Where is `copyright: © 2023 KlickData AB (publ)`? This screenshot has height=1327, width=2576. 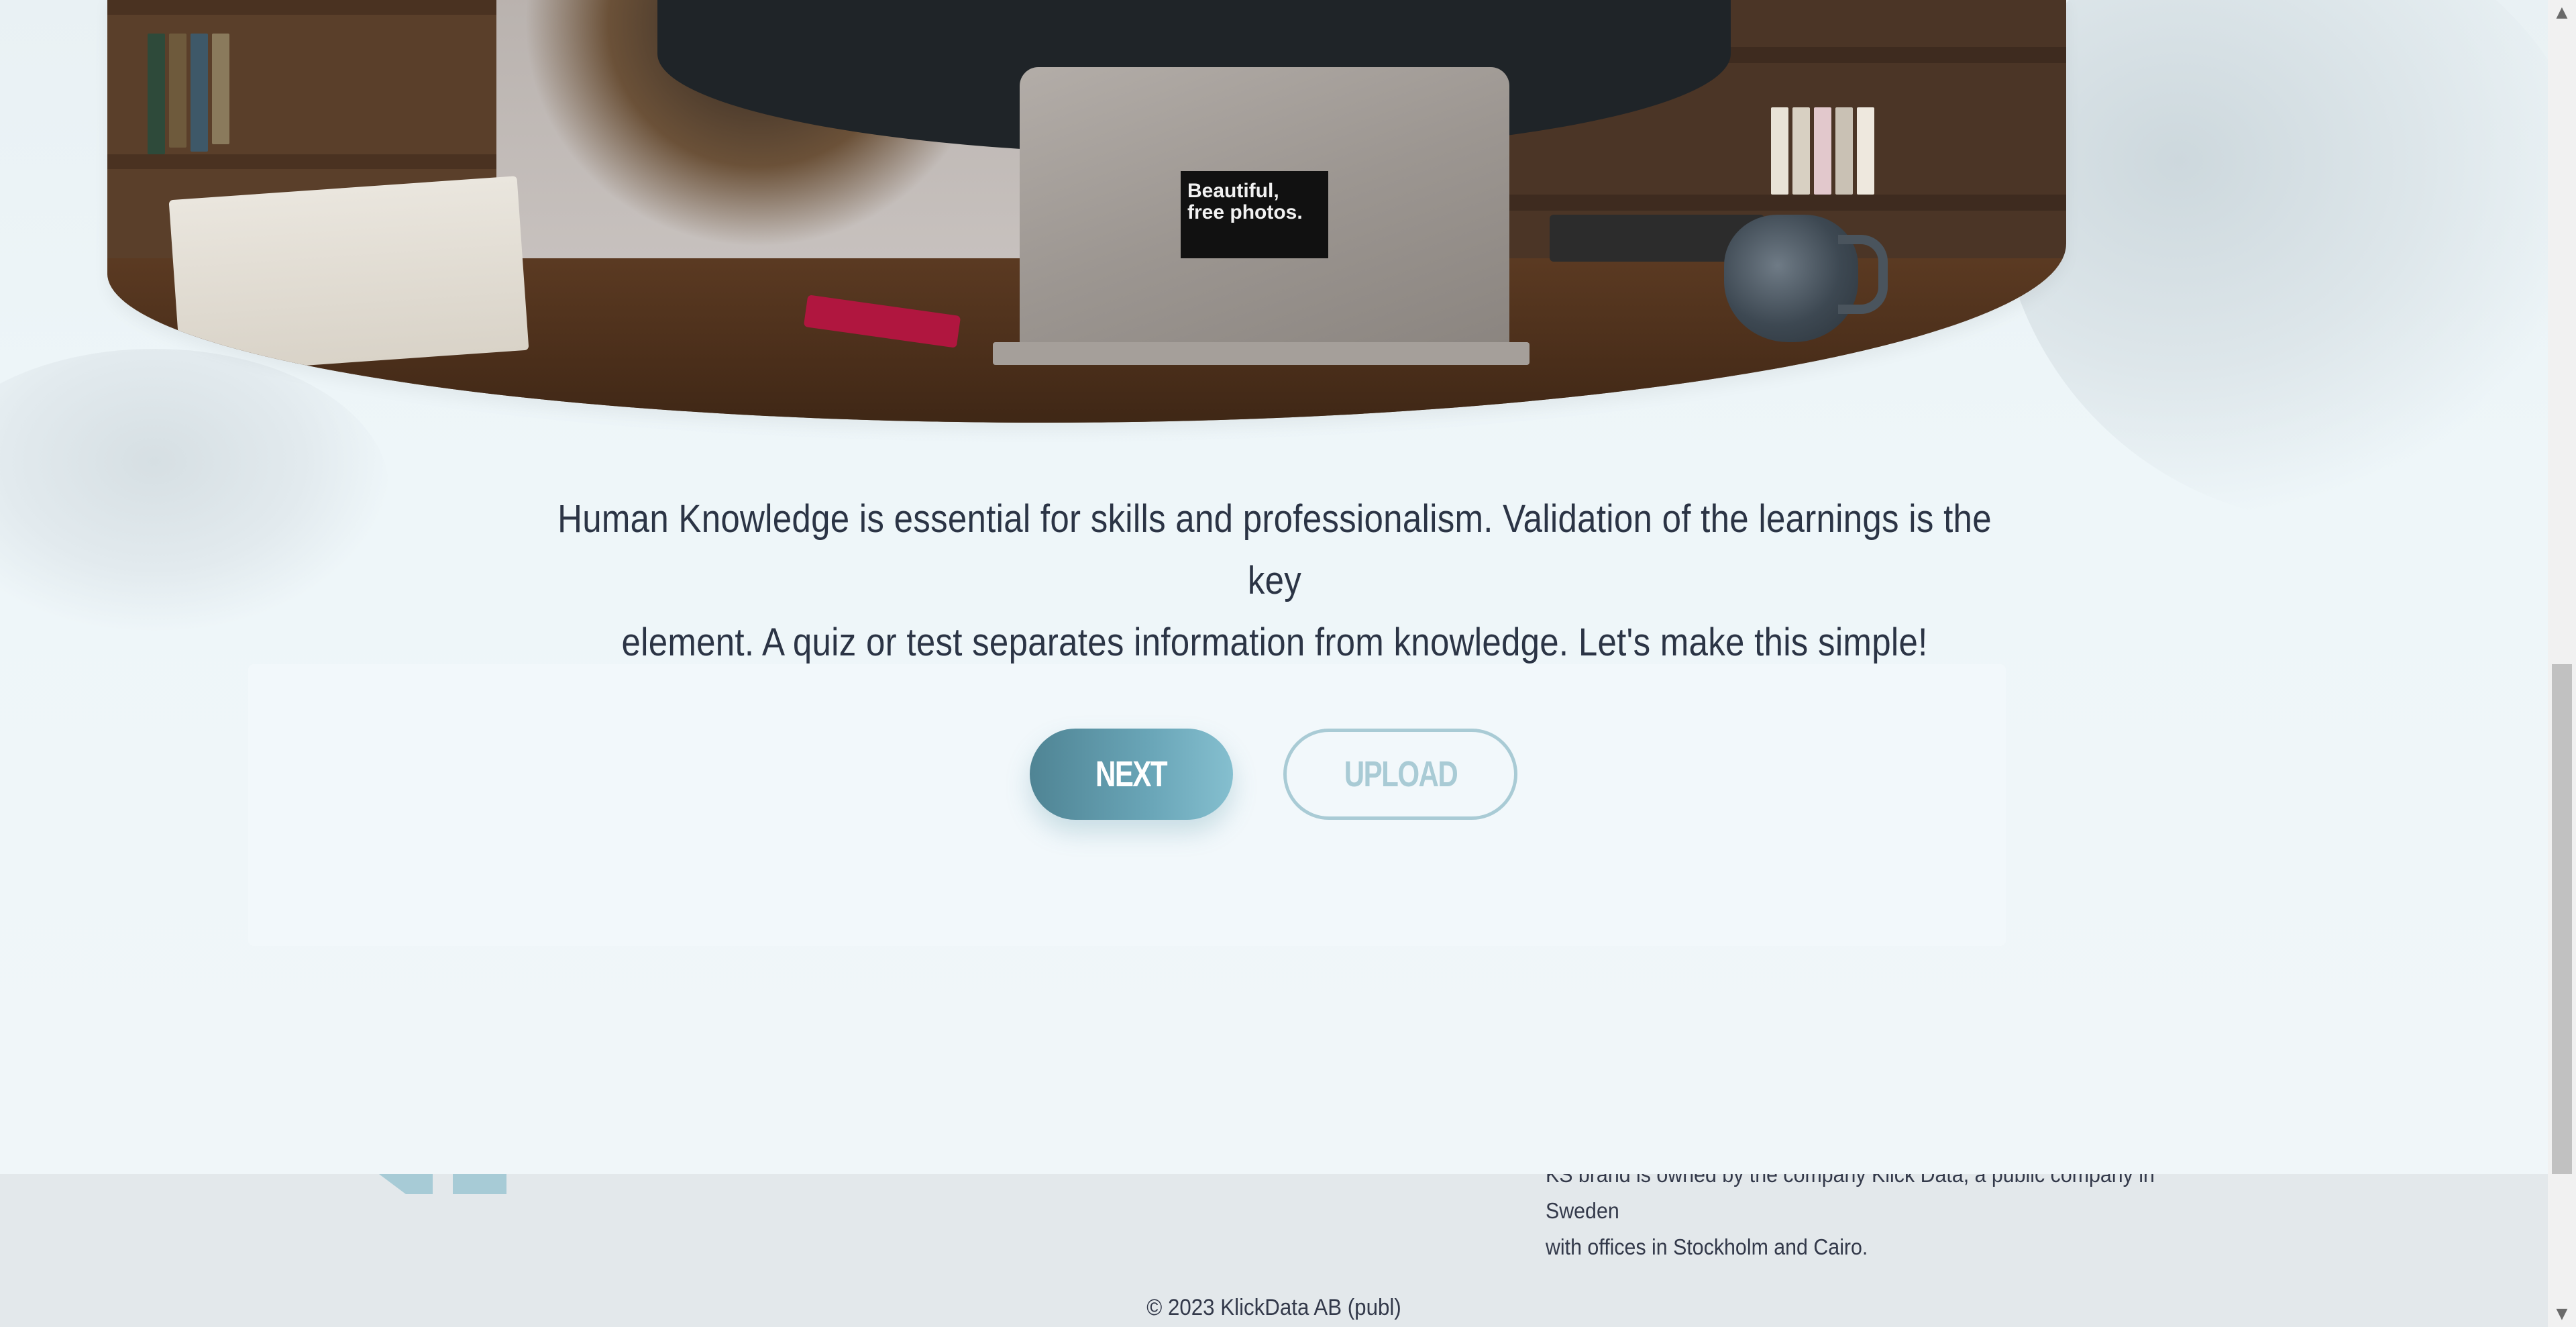
copyright: © 2023 KlickData AB (publ) is located at coordinates (1273, 1307).